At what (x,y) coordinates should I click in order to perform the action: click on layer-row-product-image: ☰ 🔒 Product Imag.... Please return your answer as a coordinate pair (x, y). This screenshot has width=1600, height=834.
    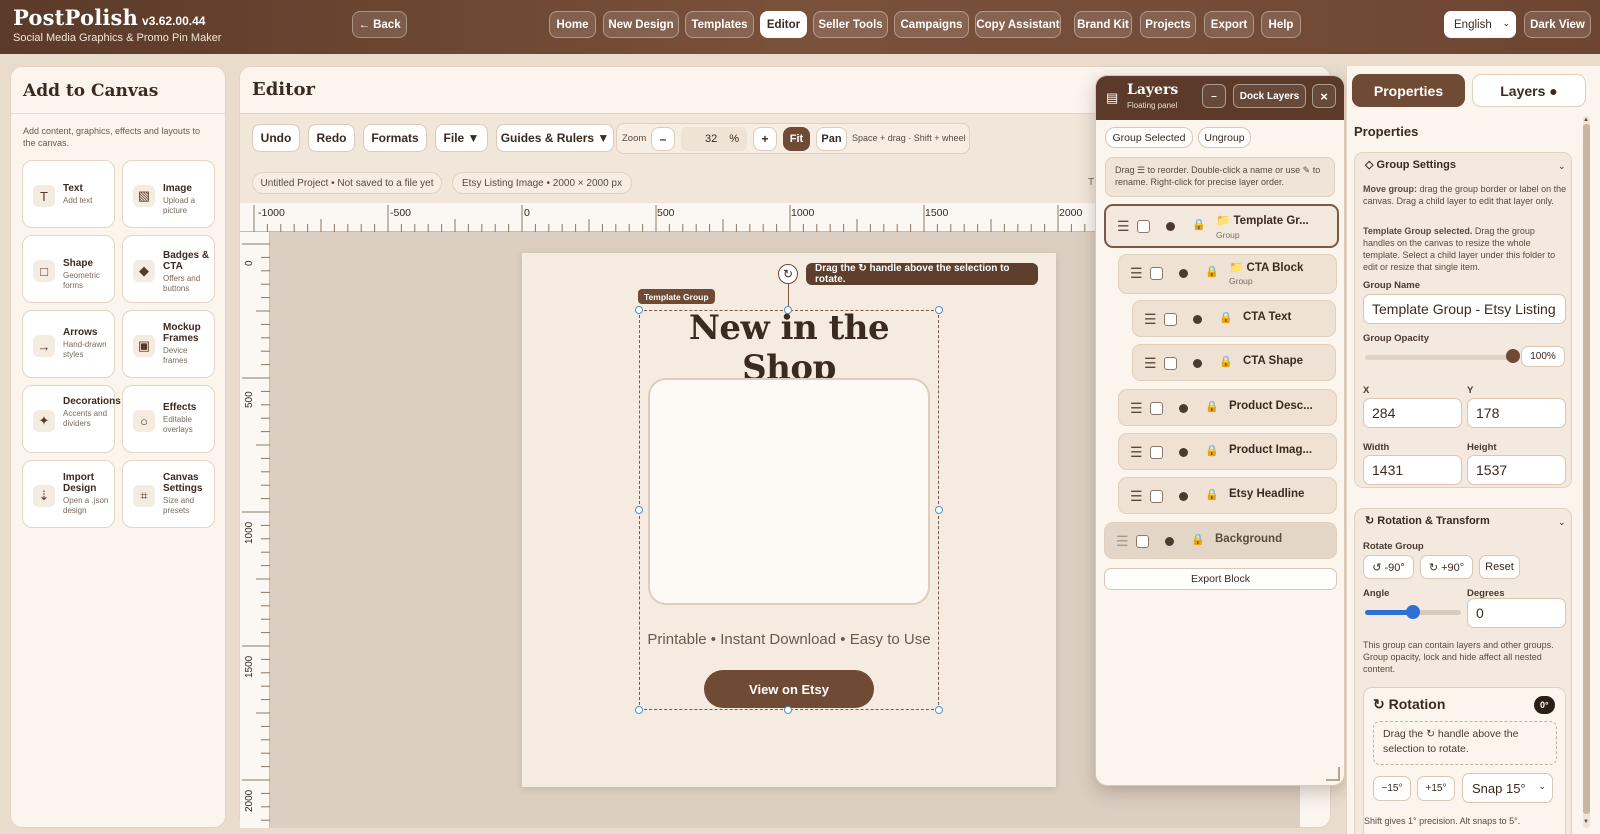
    Looking at the image, I should click on (1227, 451).